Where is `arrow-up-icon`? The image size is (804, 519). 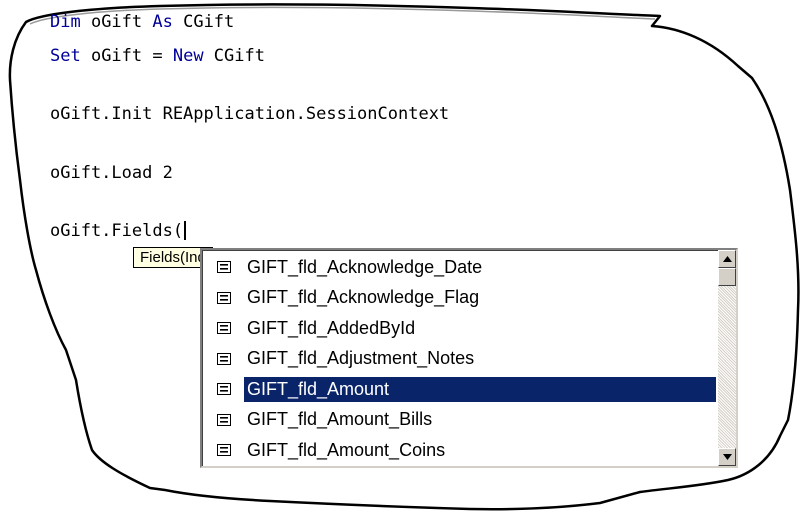 arrow-up-icon is located at coordinates (727, 259).